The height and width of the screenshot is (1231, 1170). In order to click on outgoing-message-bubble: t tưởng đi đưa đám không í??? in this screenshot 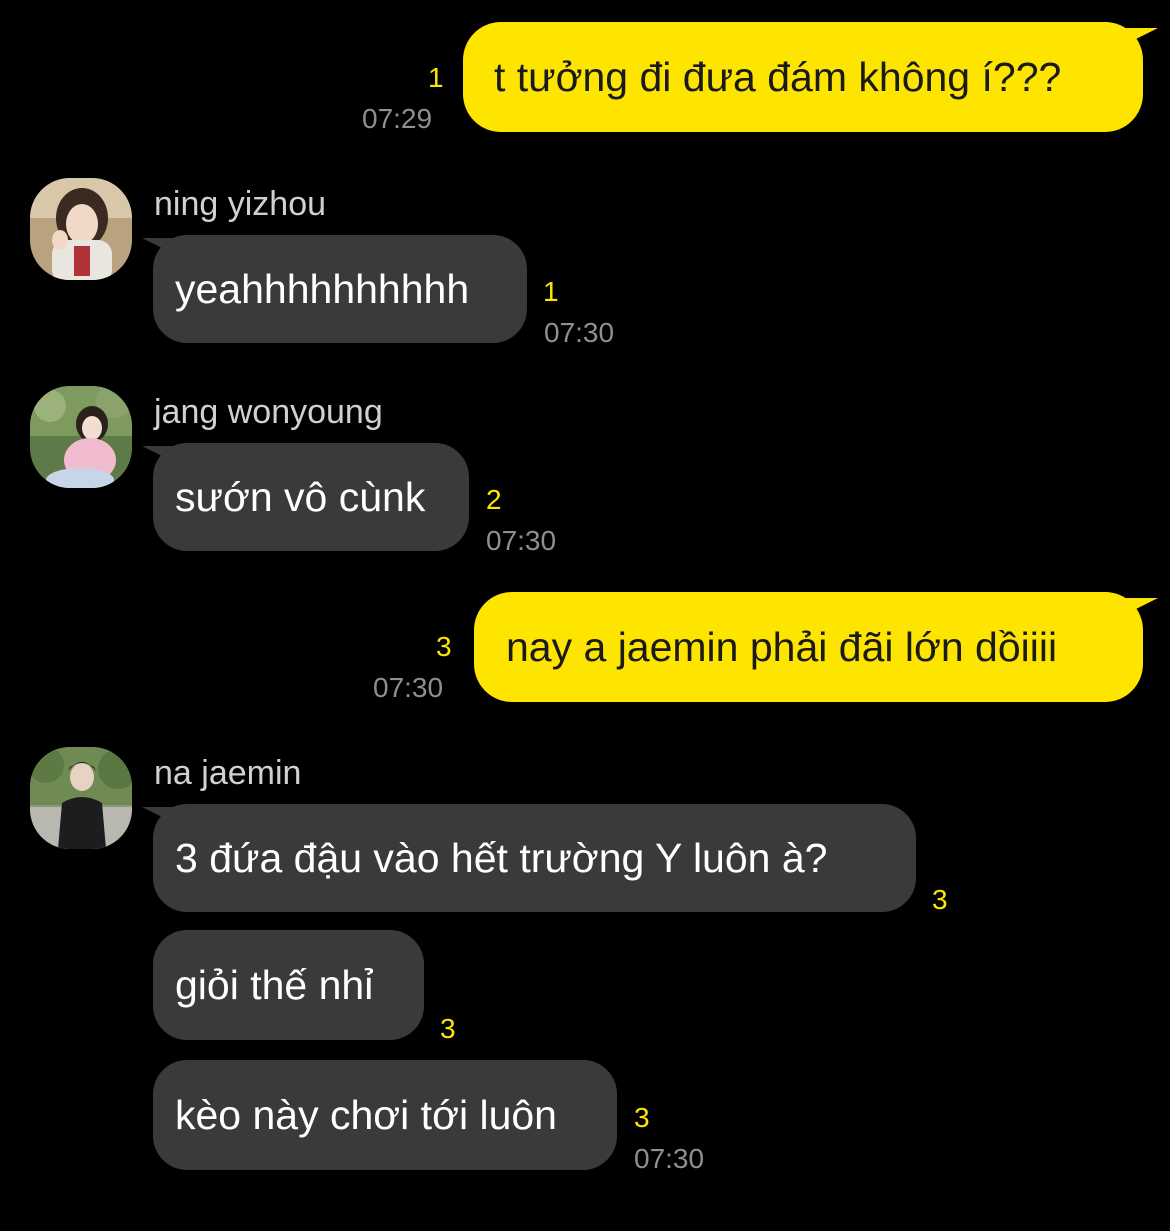, I will do `click(803, 77)`.